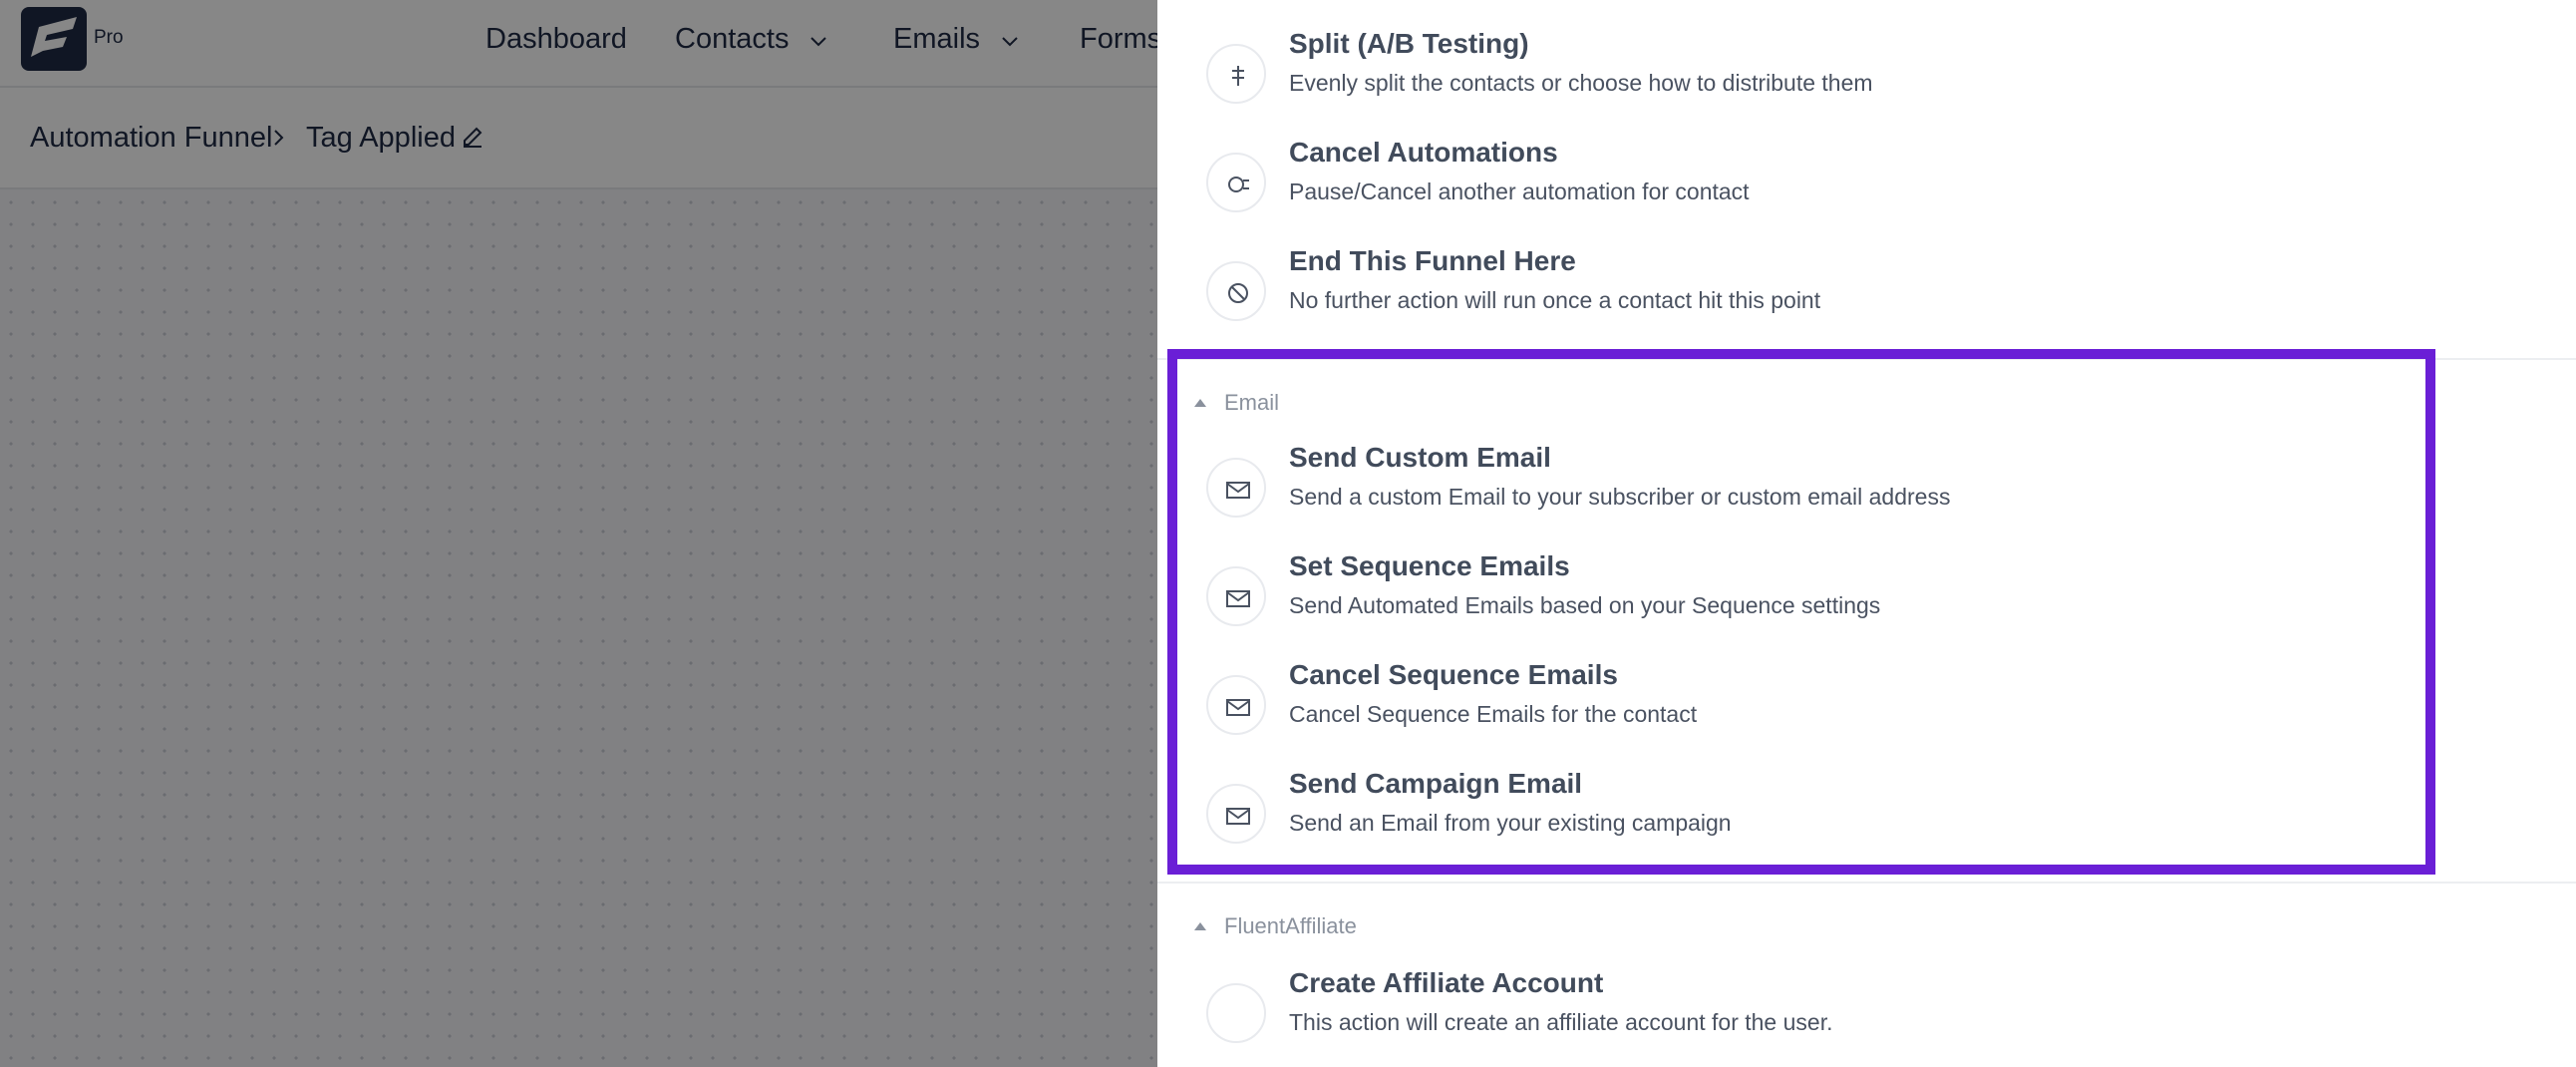  What do you see at coordinates (1236, 291) in the screenshot?
I see `stop-icon` at bounding box center [1236, 291].